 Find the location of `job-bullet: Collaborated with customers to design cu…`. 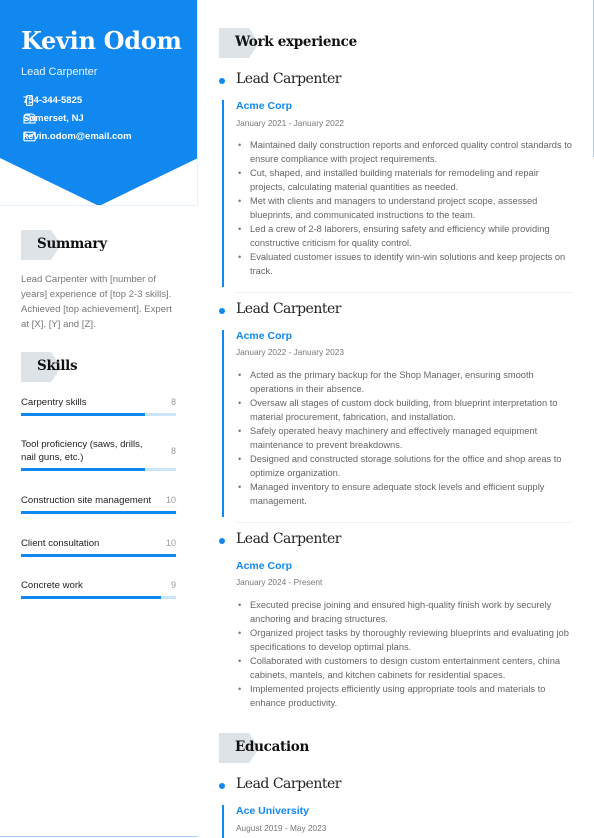

job-bullet: Collaborated with customers to design cu… is located at coordinates (406, 668).